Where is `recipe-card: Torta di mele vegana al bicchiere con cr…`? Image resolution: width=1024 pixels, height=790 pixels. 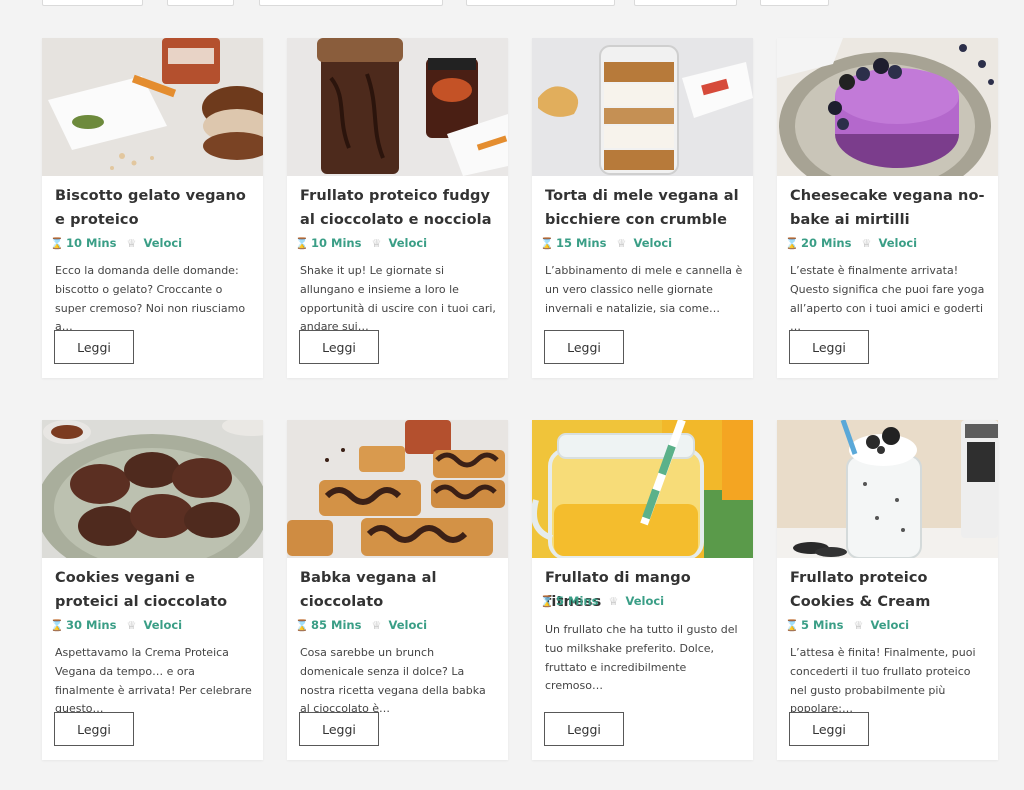
recipe-card: Torta di mele vegana al bicchiere con cr… is located at coordinates (642, 208).